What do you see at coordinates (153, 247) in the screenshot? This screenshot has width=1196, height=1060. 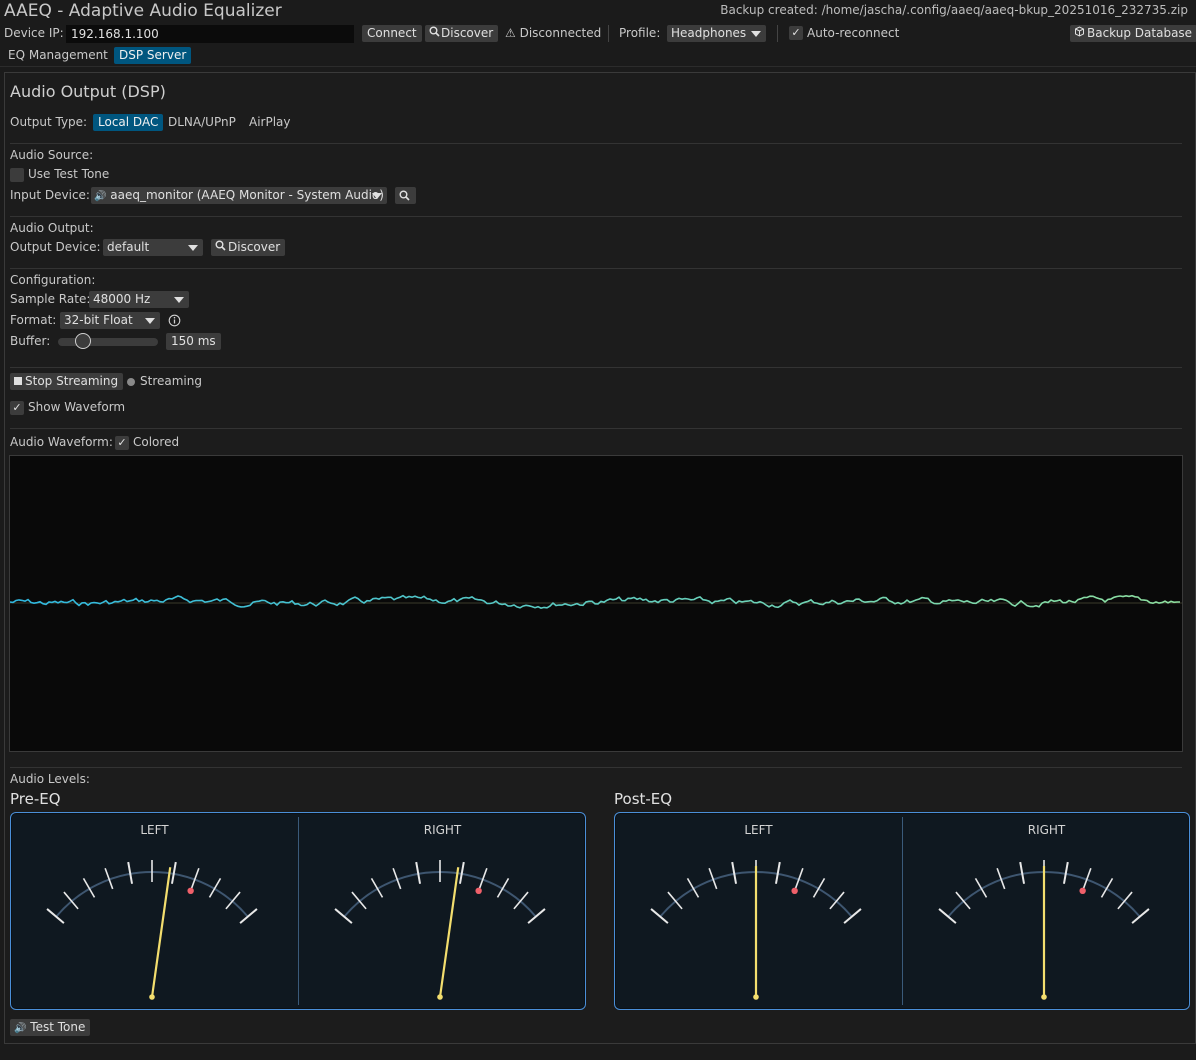 I see `output-device-select: default` at bounding box center [153, 247].